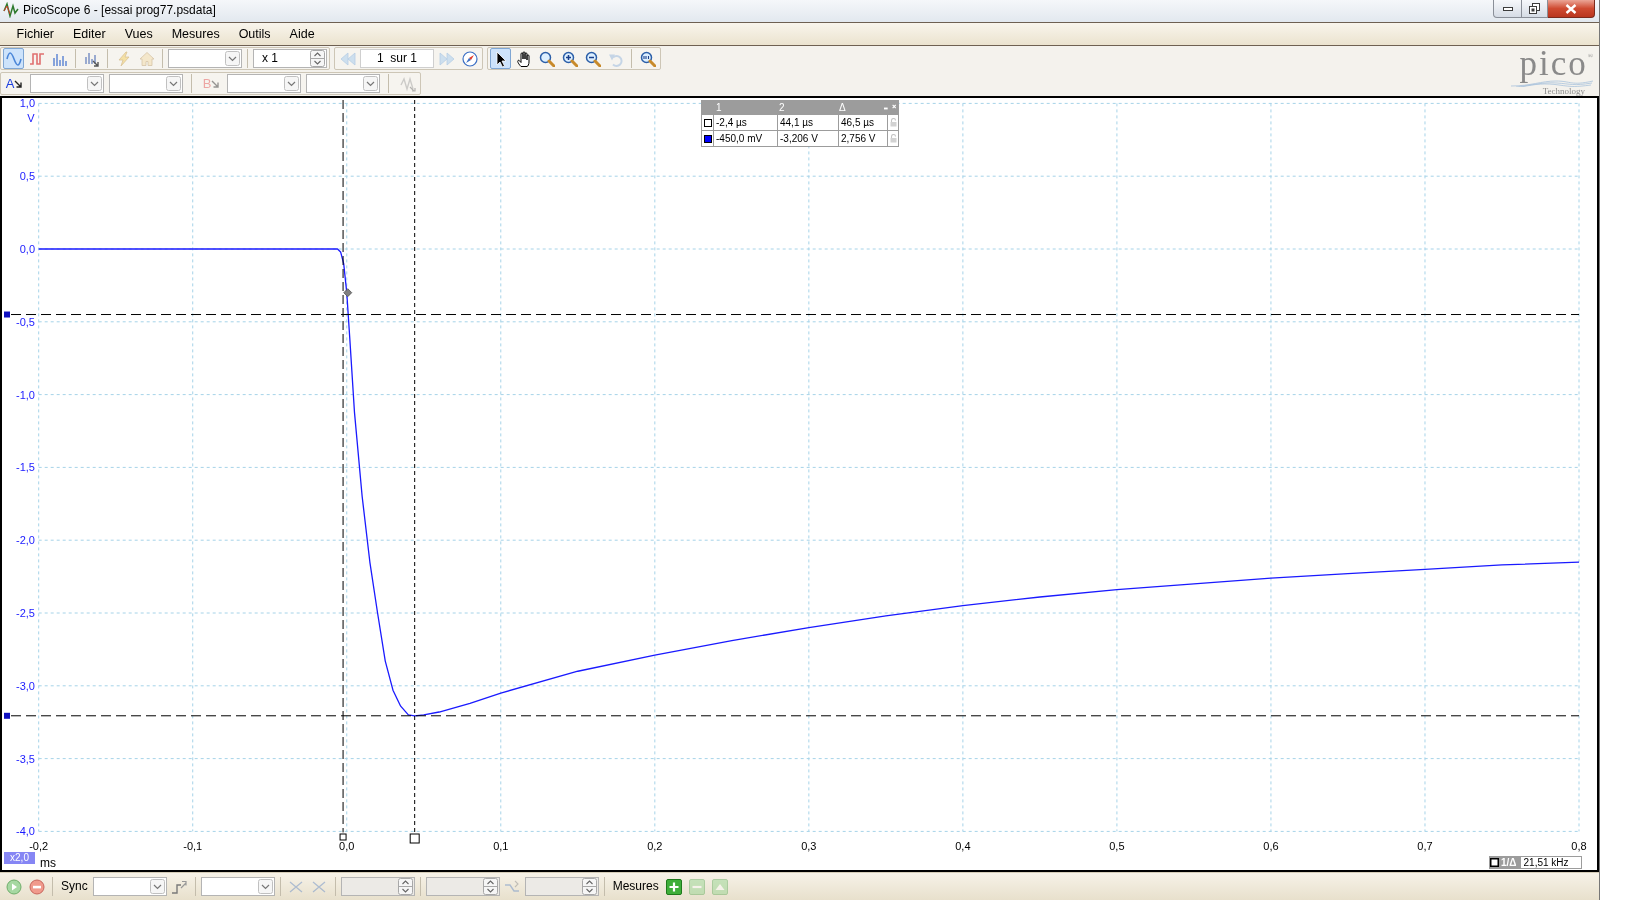 This screenshot has width=1640, height=900. Describe the element at coordinates (1494, 862) in the screenshot. I see `square-icon` at that location.